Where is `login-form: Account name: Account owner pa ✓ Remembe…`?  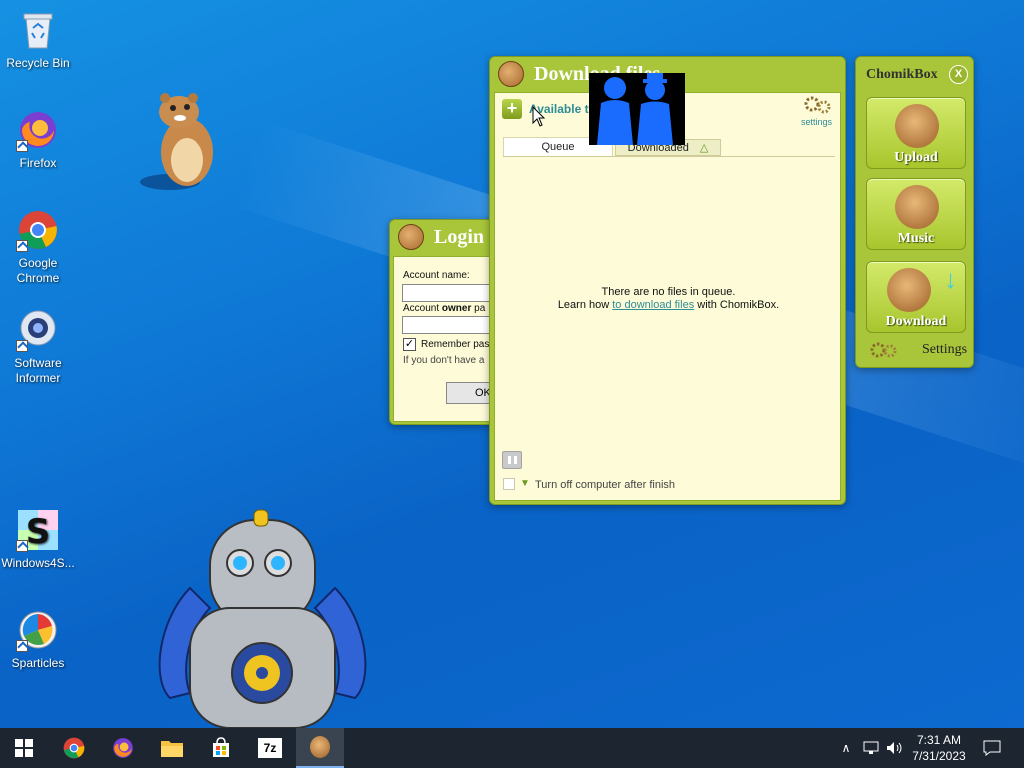
login-form: Account name: Account owner pa ✓ Remembe… is located at coordinates (446, 339).